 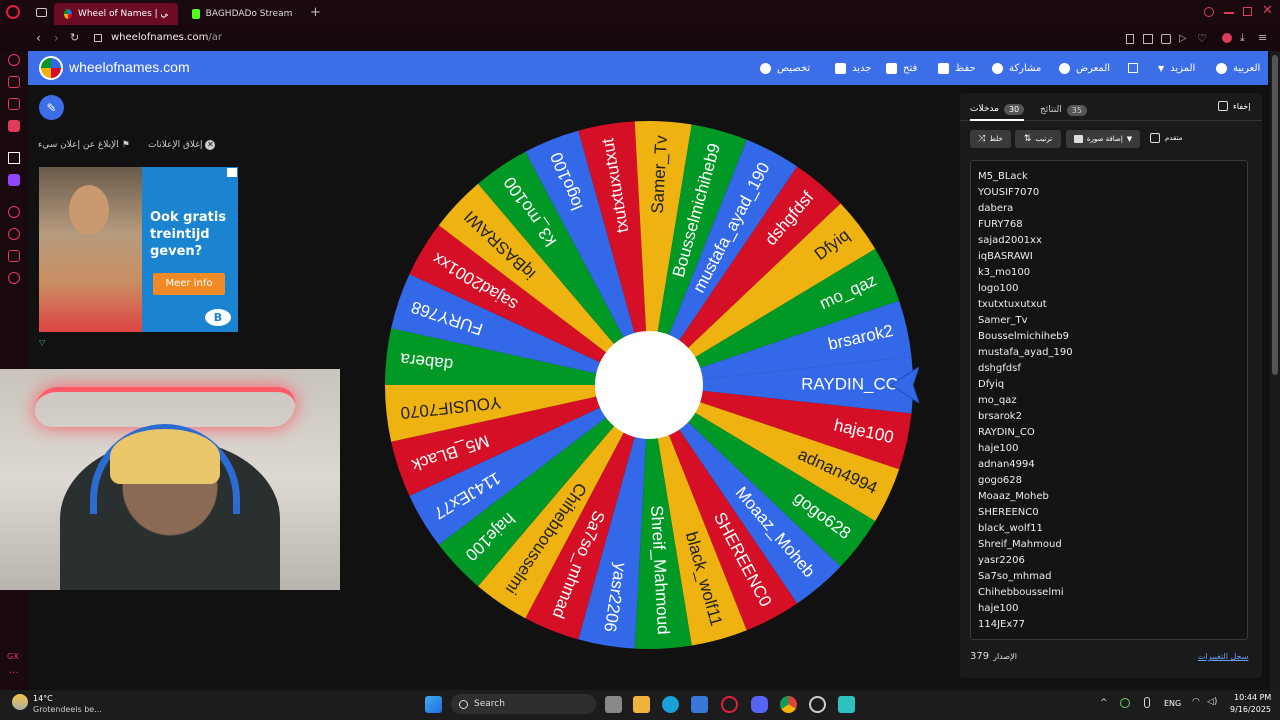 What do you see at coordinates (14, 234) in the screenshot?
I see `history-icon` at bounding box center [14, 234].